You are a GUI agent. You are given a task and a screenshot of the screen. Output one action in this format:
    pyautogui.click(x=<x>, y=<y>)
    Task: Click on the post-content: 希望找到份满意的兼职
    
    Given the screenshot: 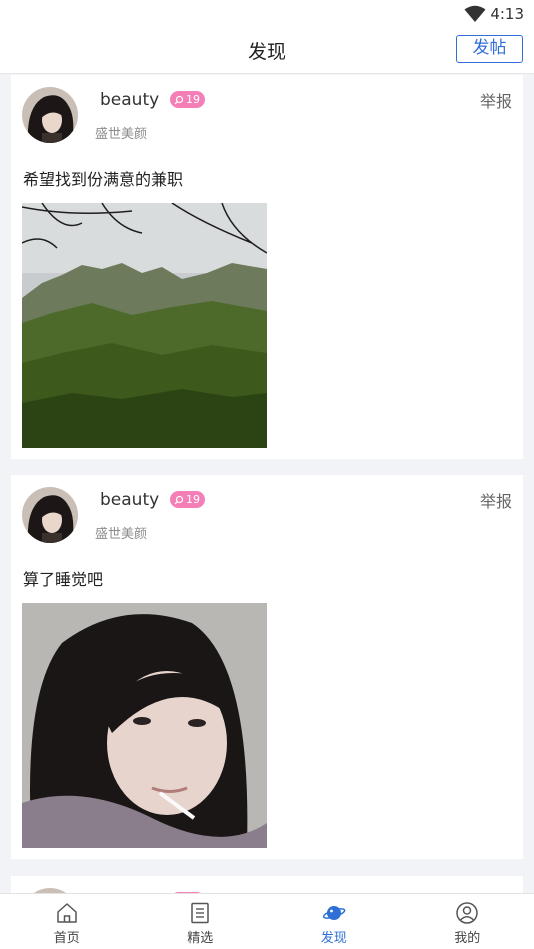 What is the action you would take?
    pyautogui.click(x=103, y=179)
    